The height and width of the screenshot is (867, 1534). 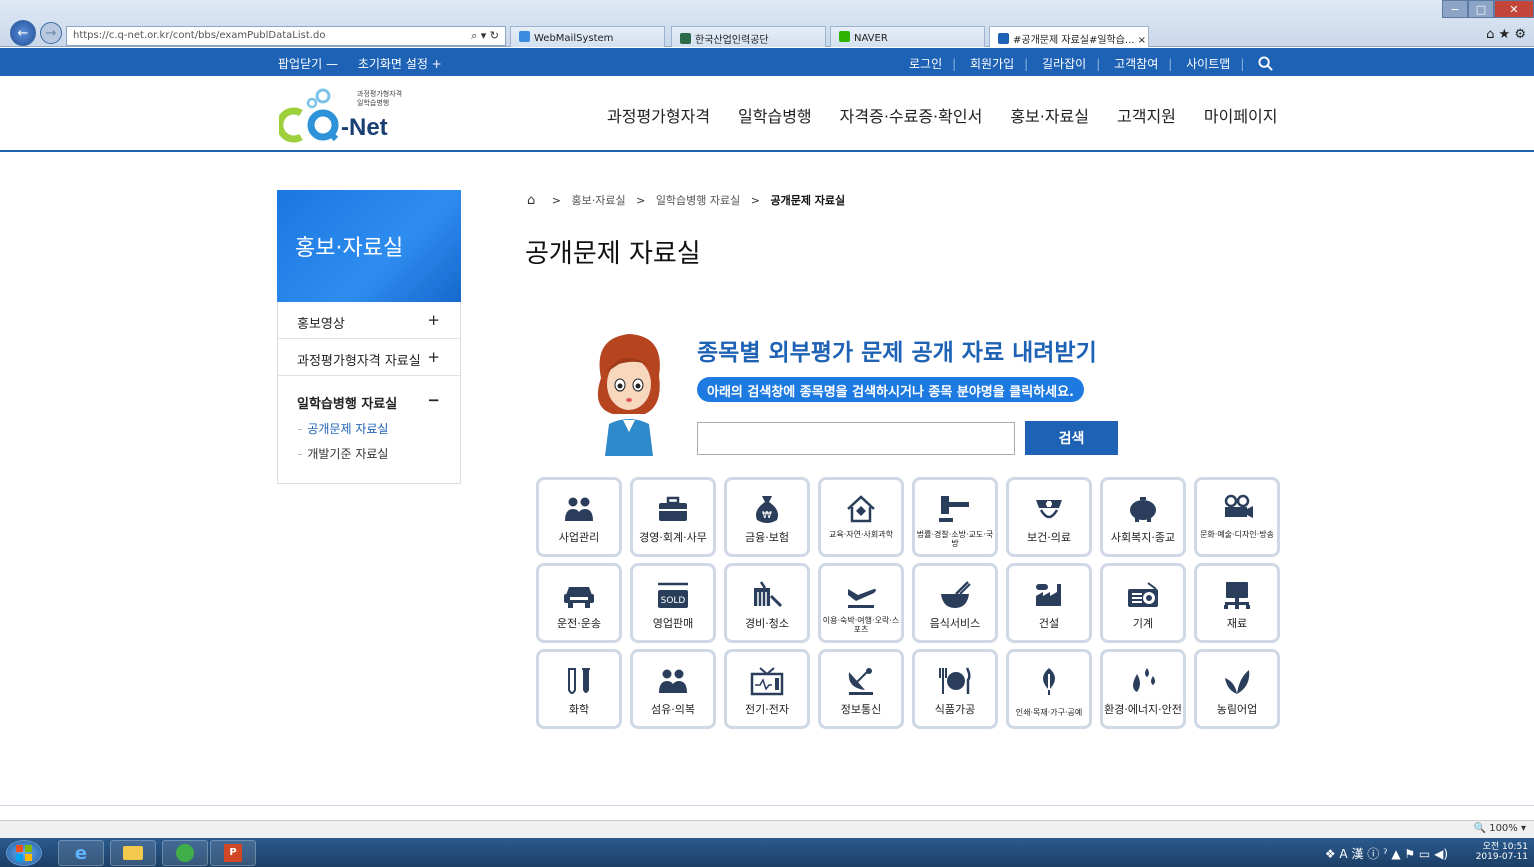 What do you see at coordinates (531, 200) in the screenshot?
I see `home-icon: ⌂` at bounding box center [531, 200].